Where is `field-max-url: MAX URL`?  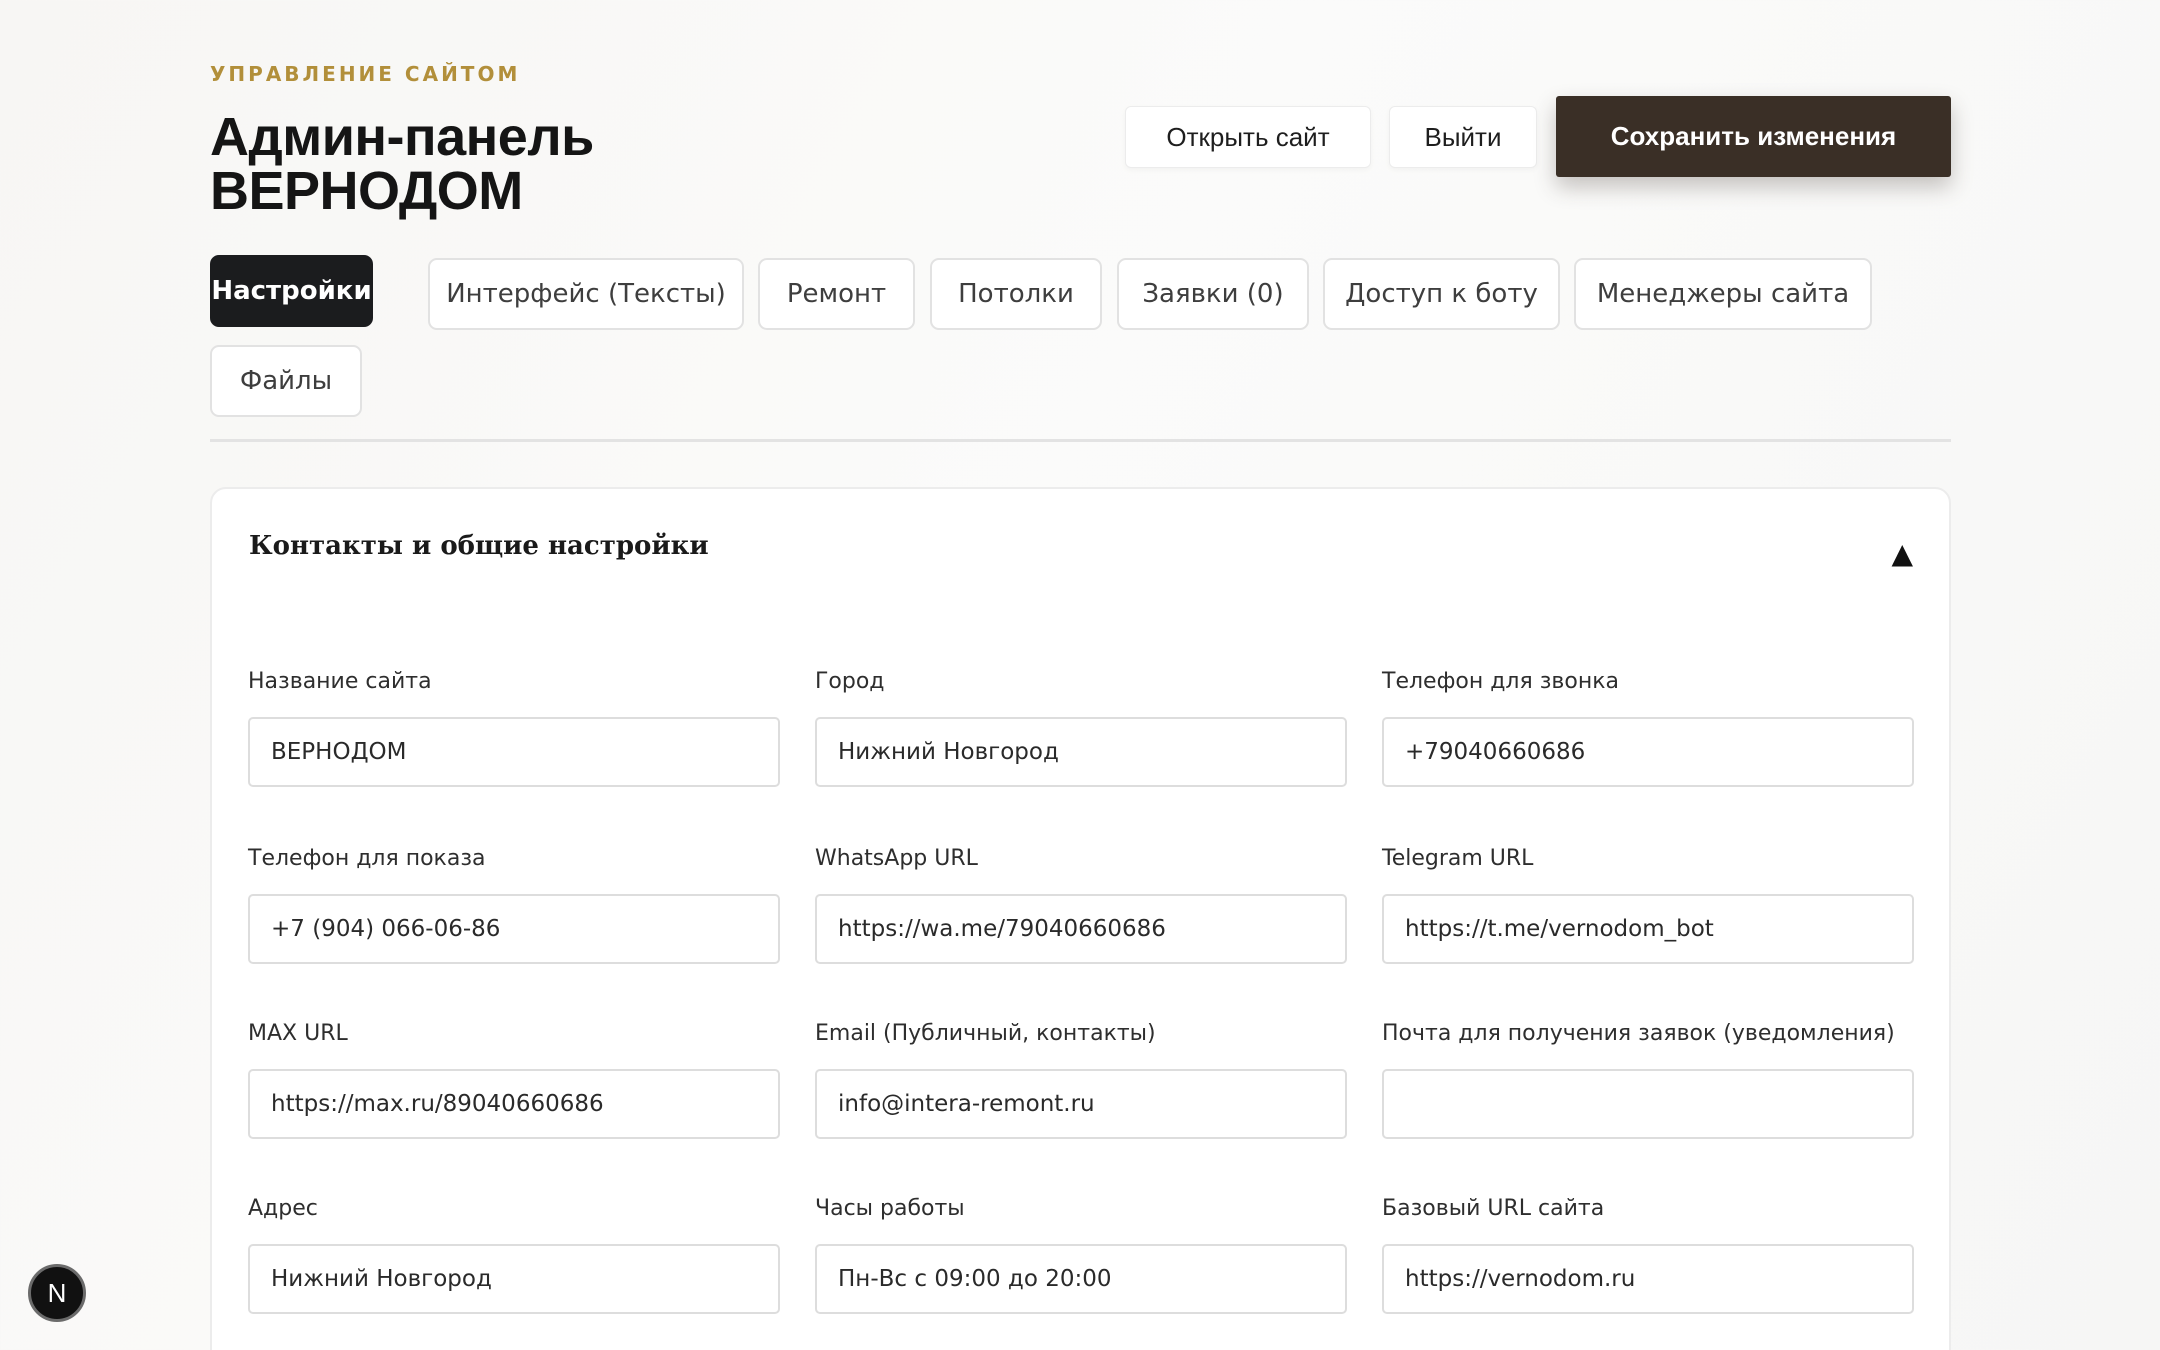 field-max-url: MAX URL is located at coordinates (514, 1080).